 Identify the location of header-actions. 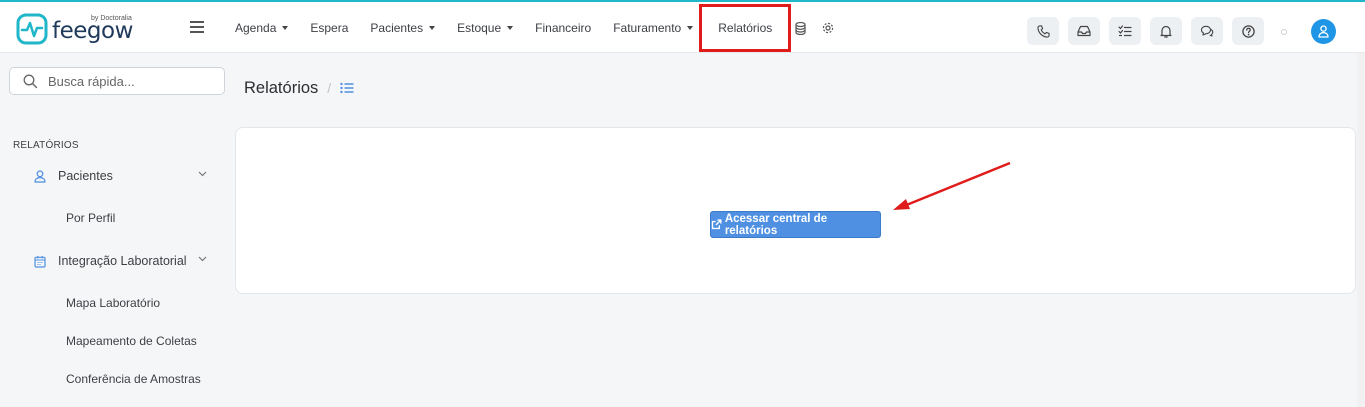
(1150, 31).